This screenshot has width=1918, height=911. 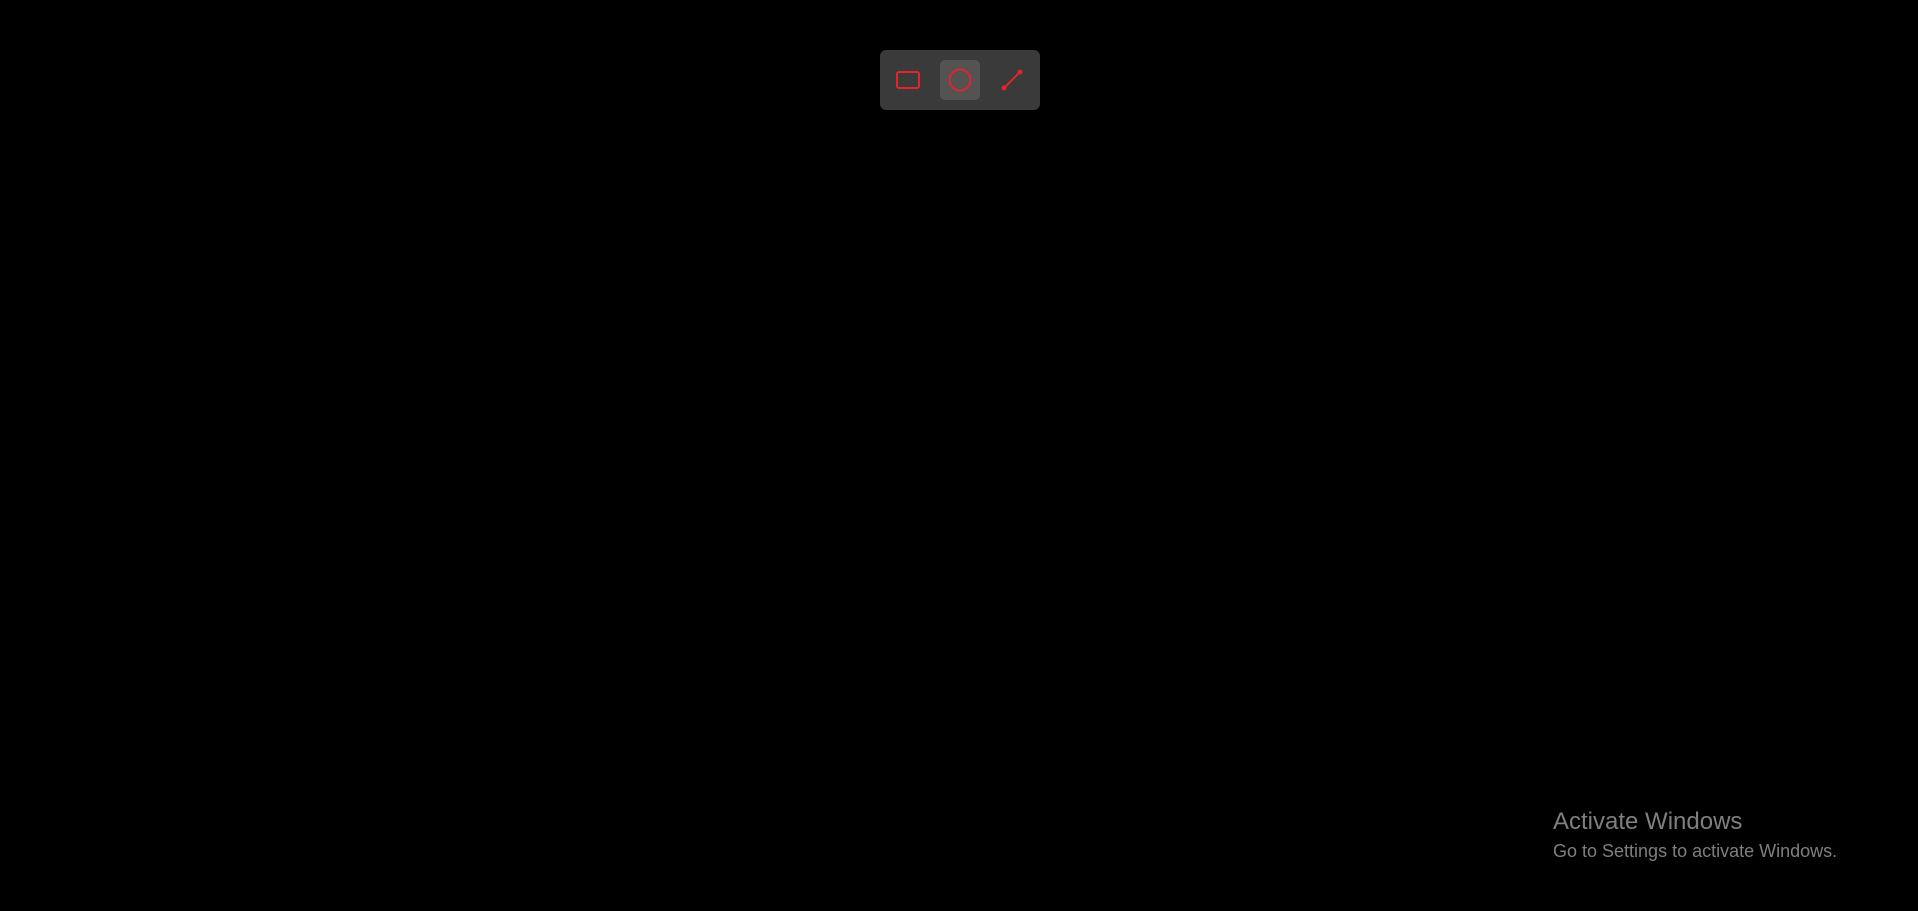 I want to click on circle-tool-button, so click(x=960, y=80).